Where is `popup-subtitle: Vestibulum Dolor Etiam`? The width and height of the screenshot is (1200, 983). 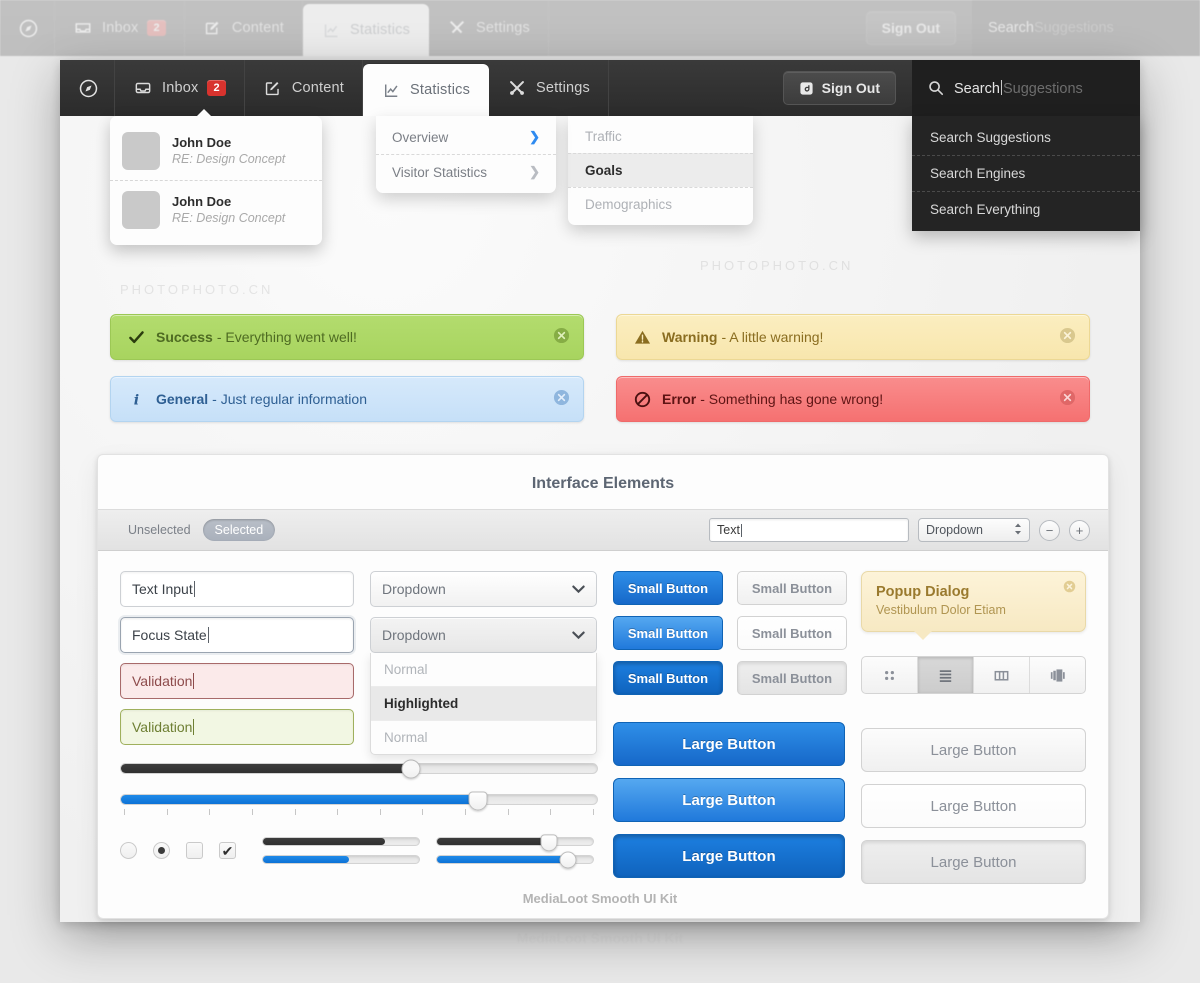 popup-subtitle: Vestibulum Dolor Etiam is located at coordinates (940, 610).